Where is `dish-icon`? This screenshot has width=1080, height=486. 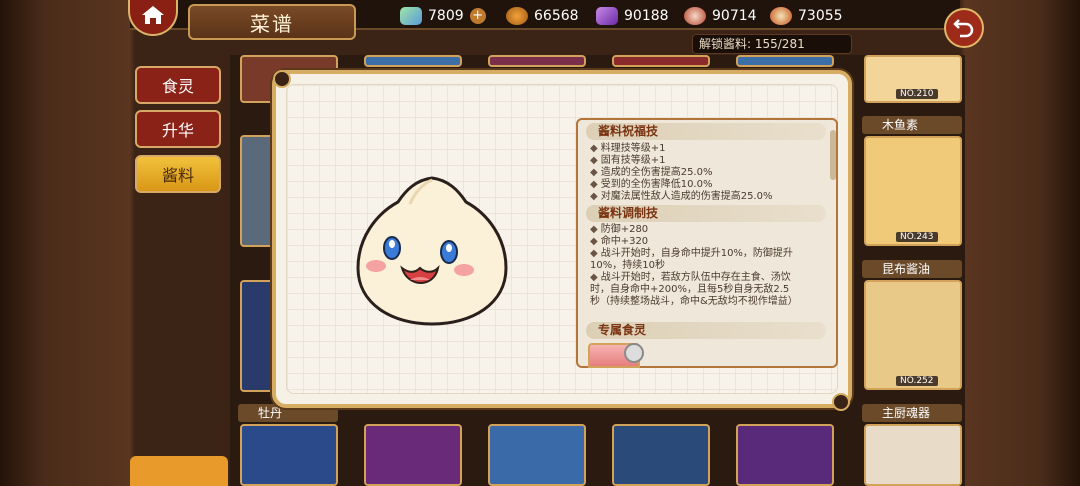
dish-icon is located at coordinates (781, 16).